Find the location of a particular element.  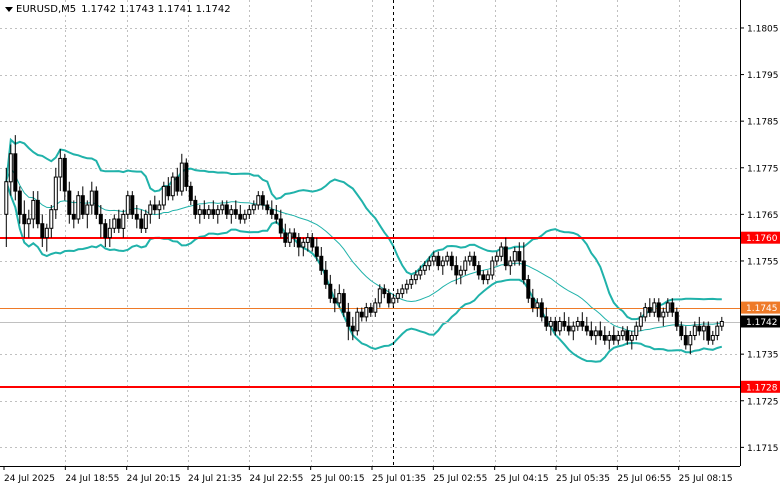

price-tick-label: 1.1725 is located at coordinates (763, 402).